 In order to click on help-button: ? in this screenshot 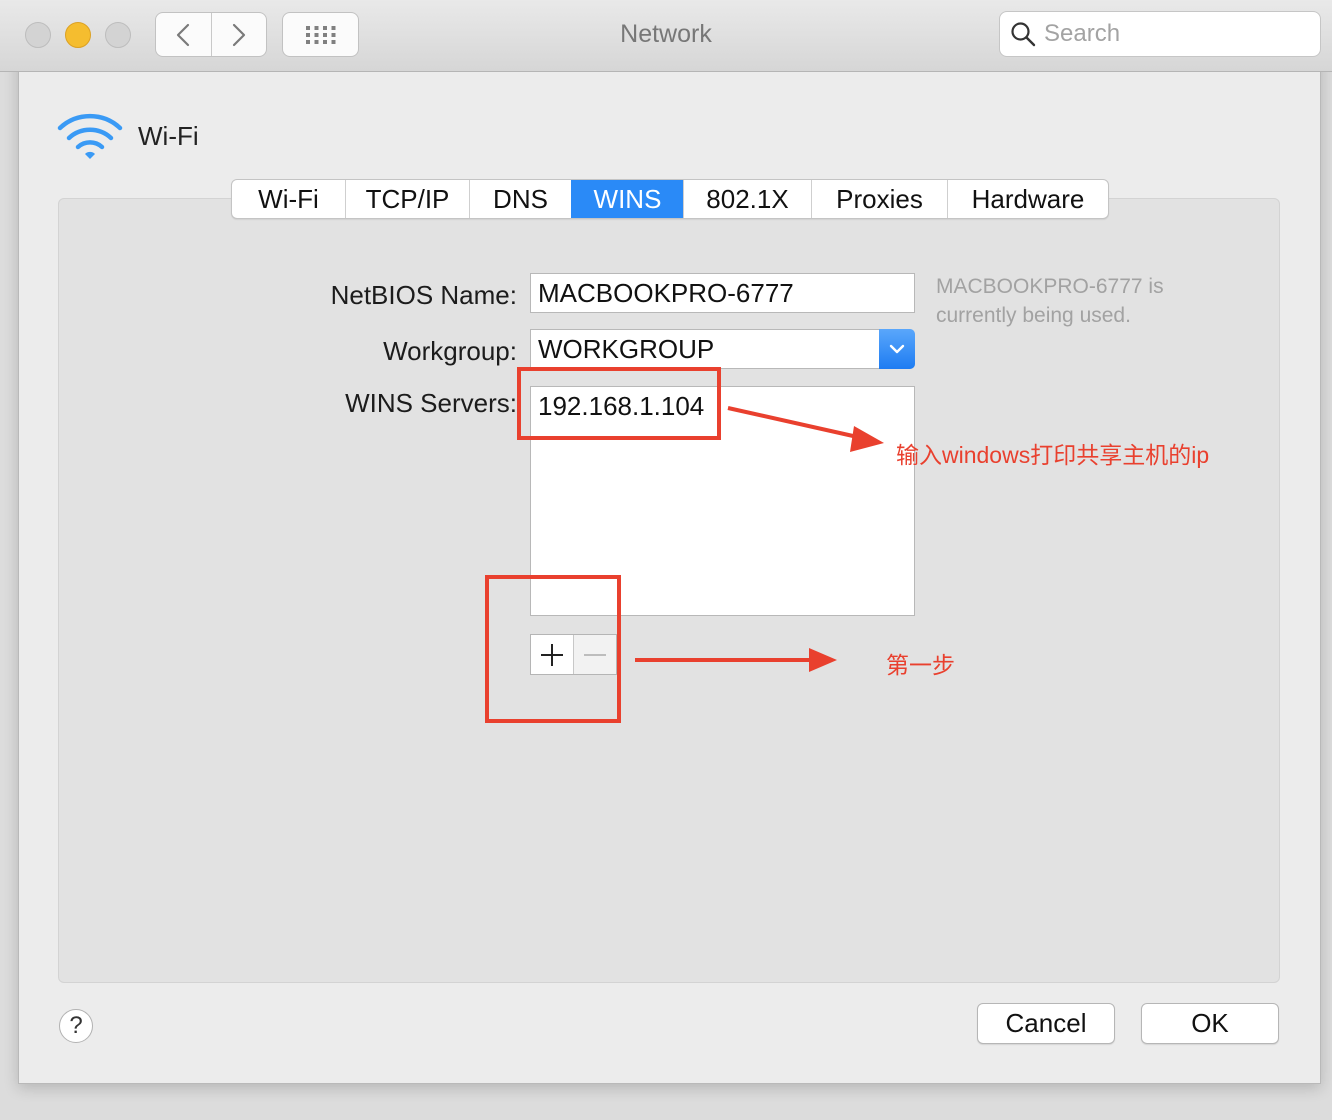, I will do `click(76, 1026)`.